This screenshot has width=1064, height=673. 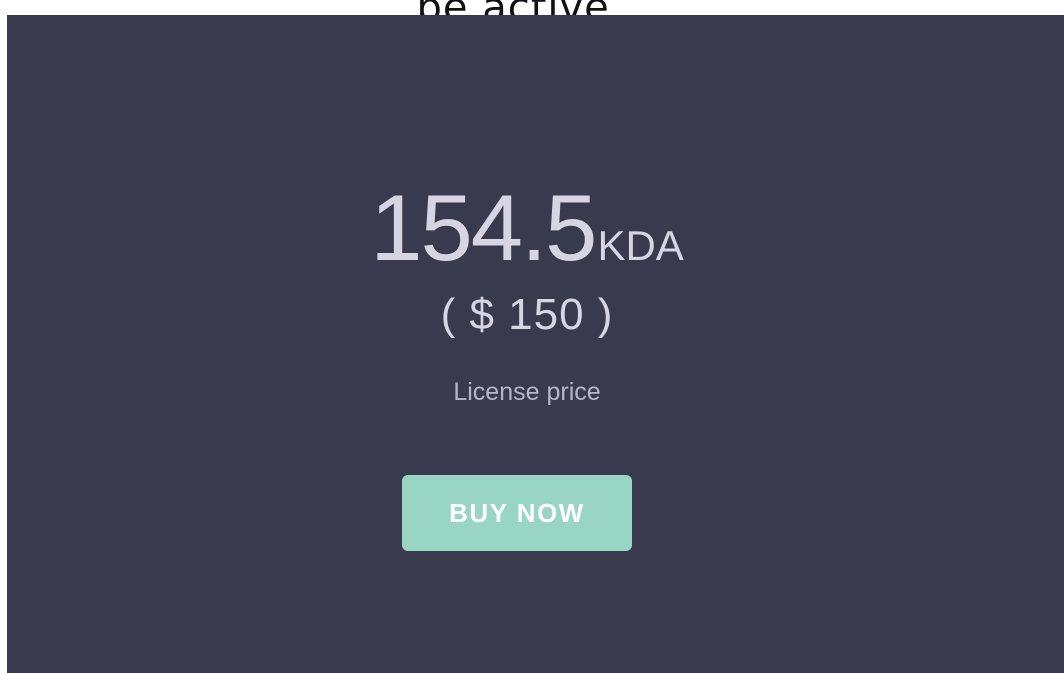 I want to click on price-amount: 154.5, so click(x=483, y=227).